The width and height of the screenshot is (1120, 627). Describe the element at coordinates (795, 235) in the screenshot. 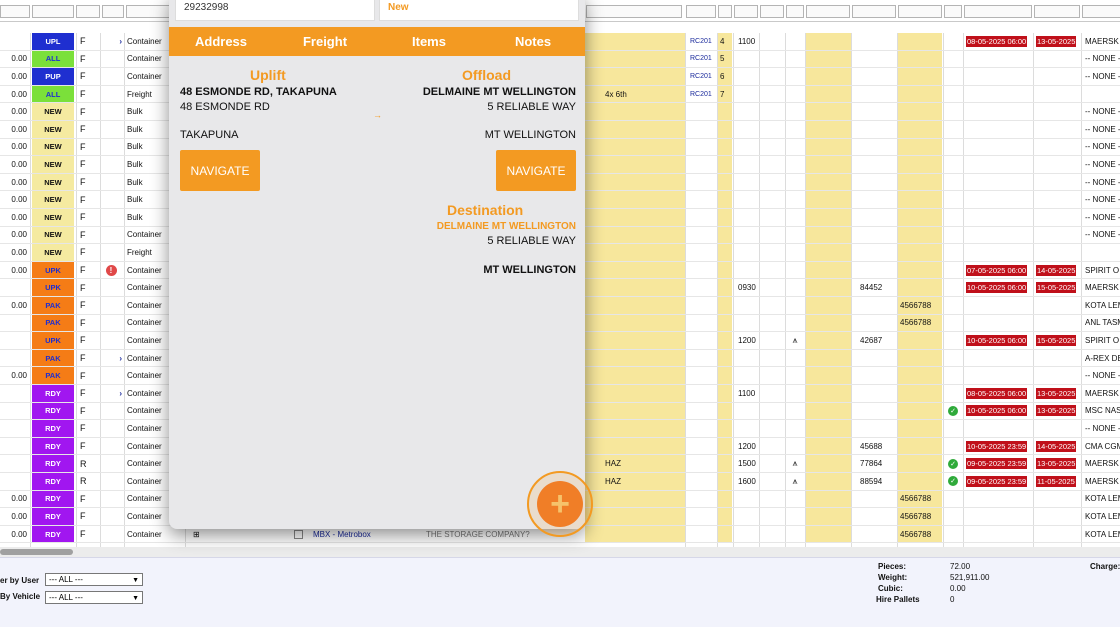

I see `hazard-cell` at that location.